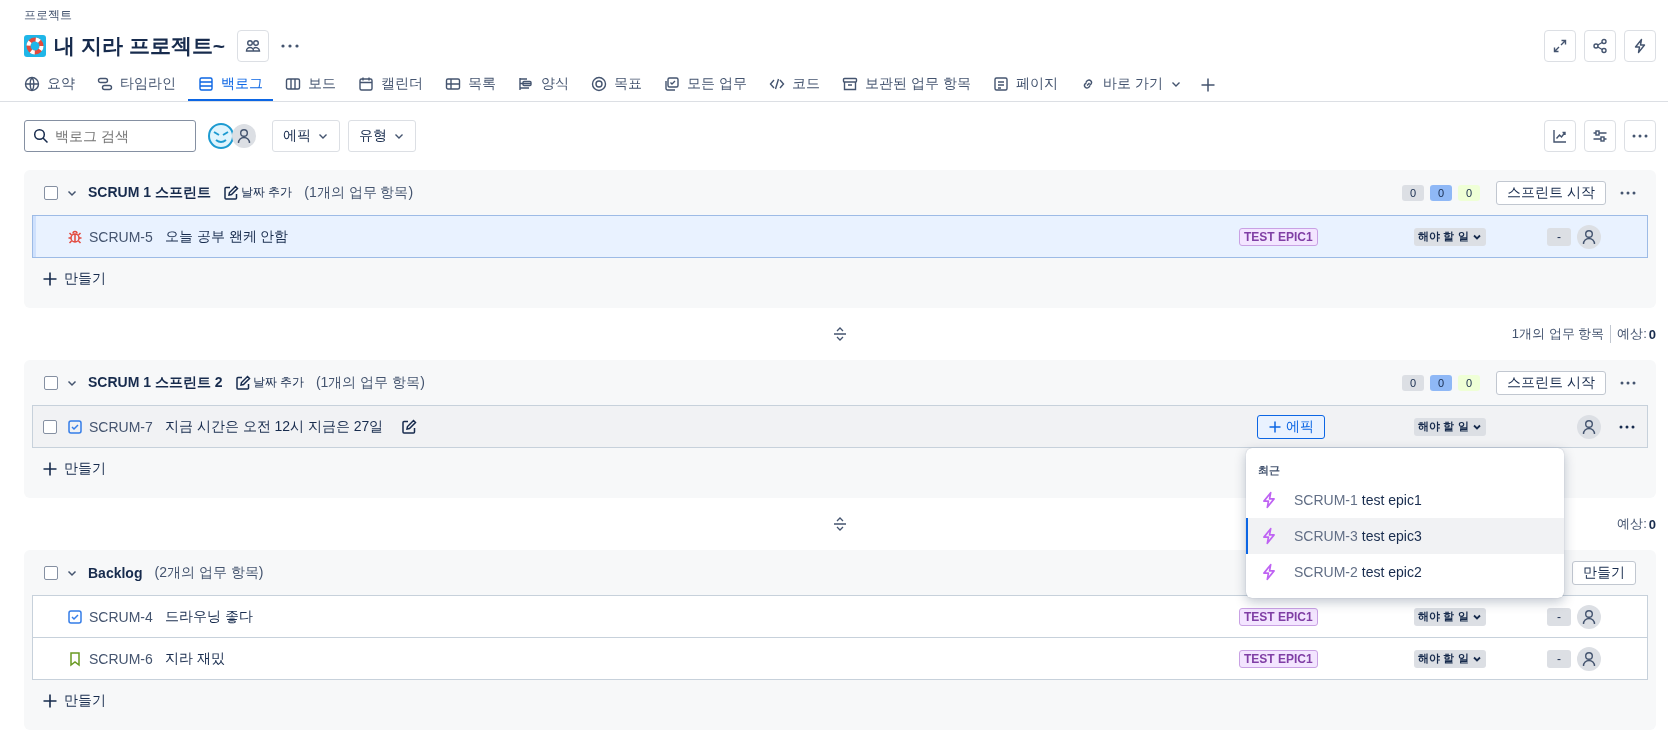  Describe the element at coordinates (1604, 572) in the screenshot. I see `create-sprint-button: 만들기` at that location.